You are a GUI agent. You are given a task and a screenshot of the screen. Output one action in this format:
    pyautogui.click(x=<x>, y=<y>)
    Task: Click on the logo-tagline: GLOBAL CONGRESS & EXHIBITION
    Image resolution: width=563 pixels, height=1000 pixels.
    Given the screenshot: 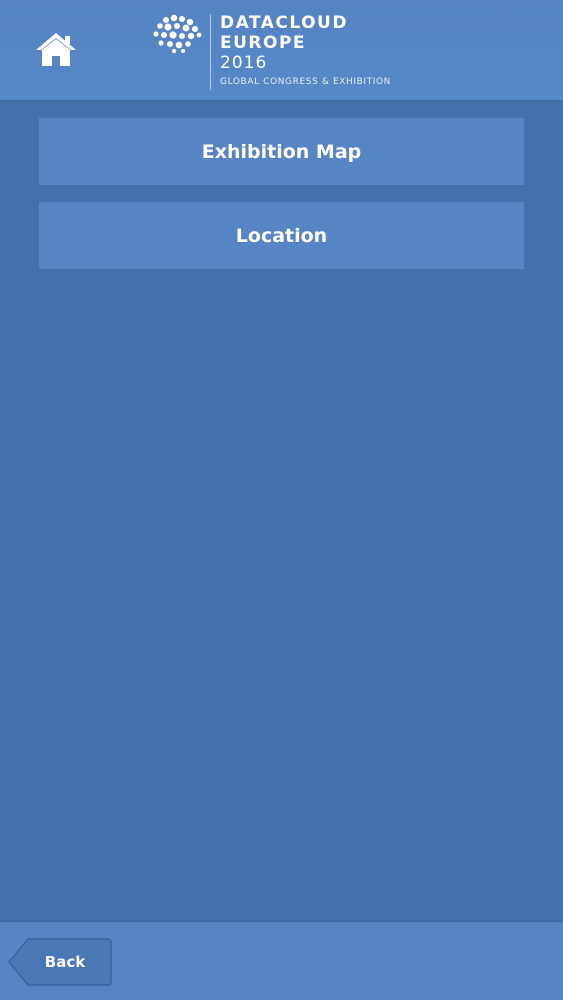 What is the action you would take?
    pyautogui.click(x=306, y=82)
    